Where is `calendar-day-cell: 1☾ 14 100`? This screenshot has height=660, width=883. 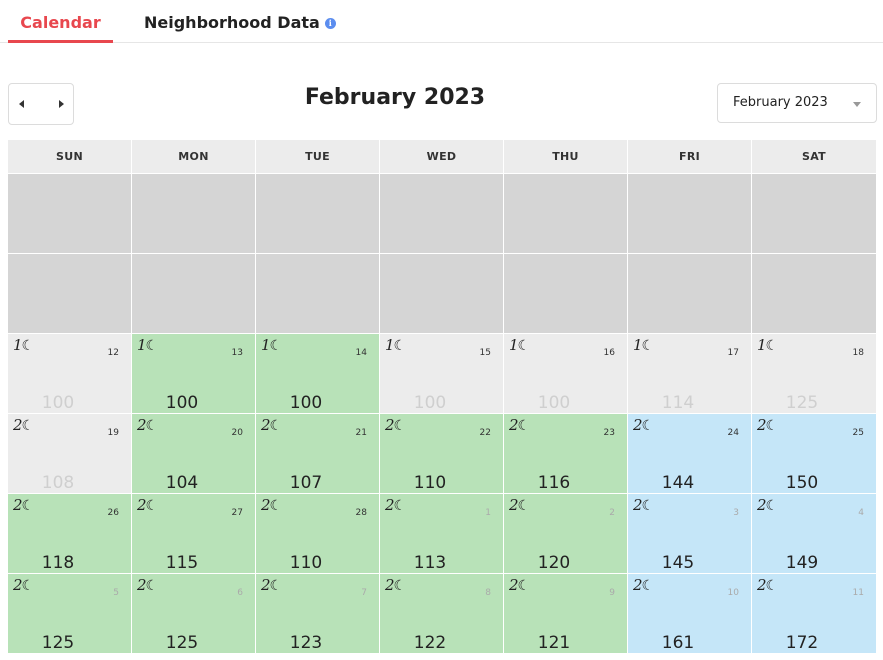 calendar-day-cell: 1☾ 14 100 is located at coordinates (318, 373).